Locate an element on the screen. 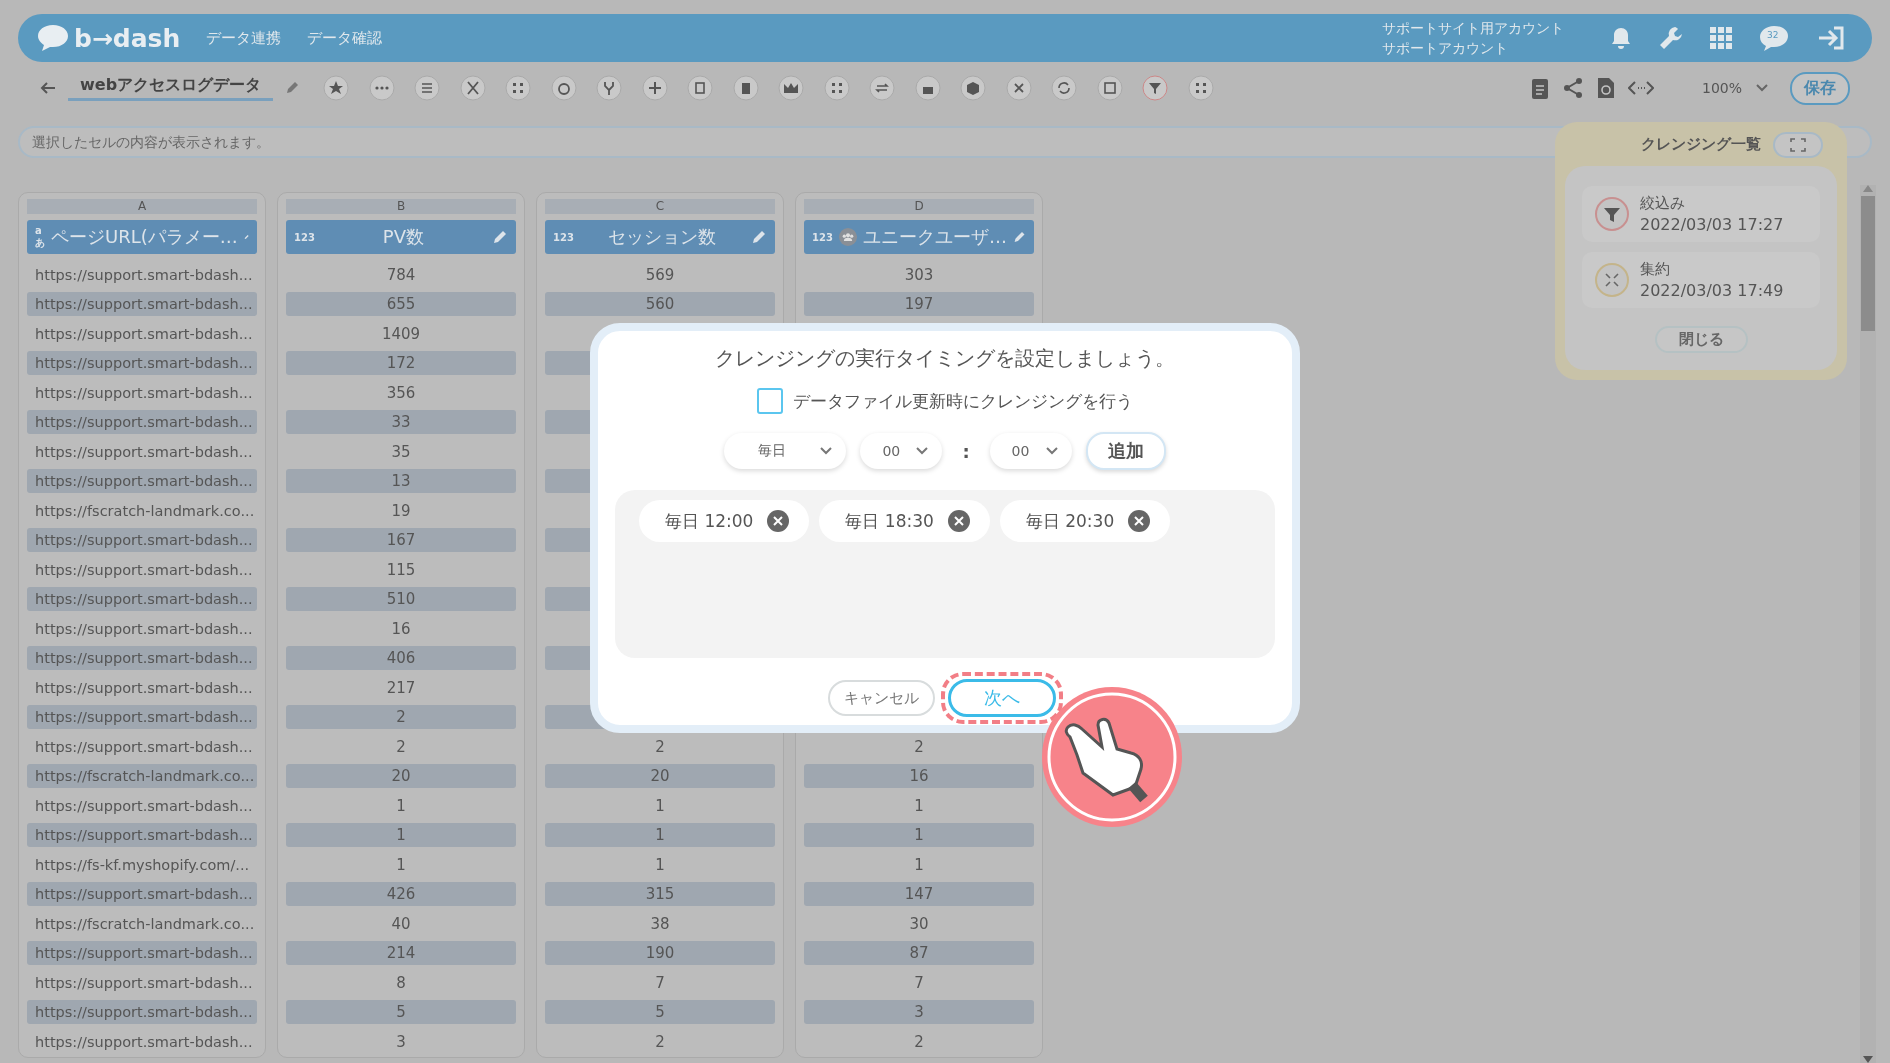 This screenshot has height=1063, width=1890. minute-select: 00 is located at coordinates (1030, 451).